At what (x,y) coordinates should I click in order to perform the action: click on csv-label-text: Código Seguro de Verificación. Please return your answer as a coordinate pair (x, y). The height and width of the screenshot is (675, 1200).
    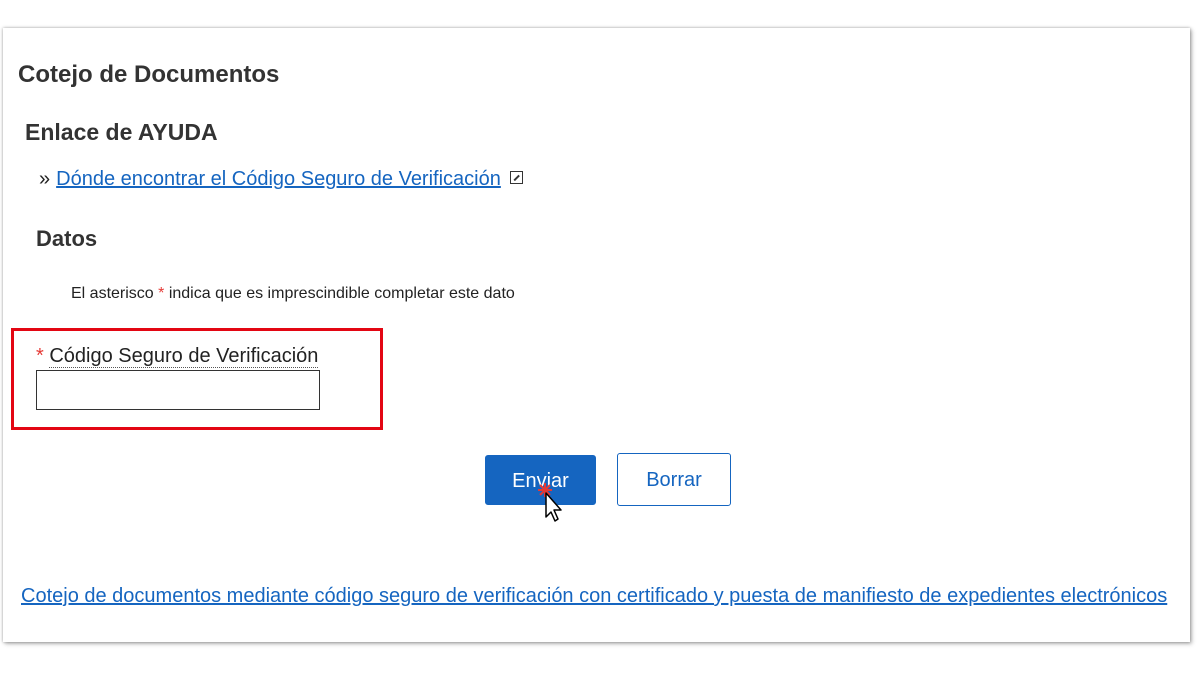
    Looking at the image, I should click on (184, 356).